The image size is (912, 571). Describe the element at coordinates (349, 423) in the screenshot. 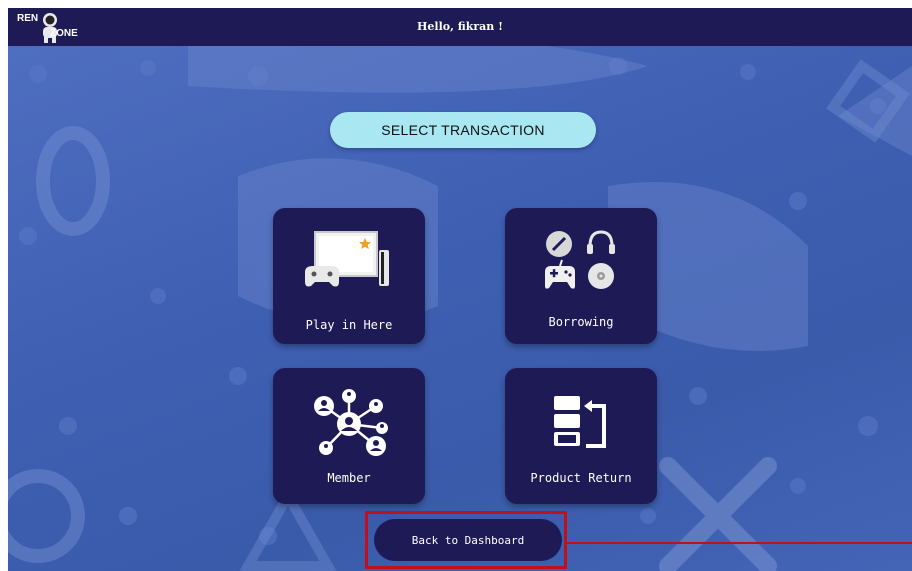

I see `network-members-icon` at that location.